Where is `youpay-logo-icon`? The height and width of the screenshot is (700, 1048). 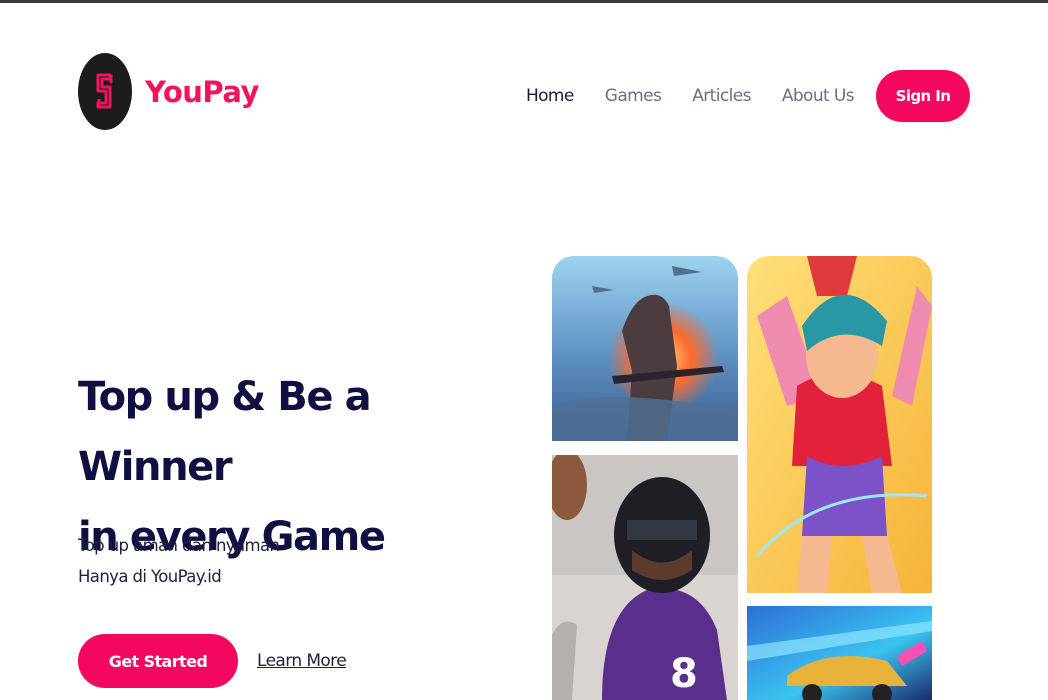 youpay-logo-icon is located at coordinates (105, 91).